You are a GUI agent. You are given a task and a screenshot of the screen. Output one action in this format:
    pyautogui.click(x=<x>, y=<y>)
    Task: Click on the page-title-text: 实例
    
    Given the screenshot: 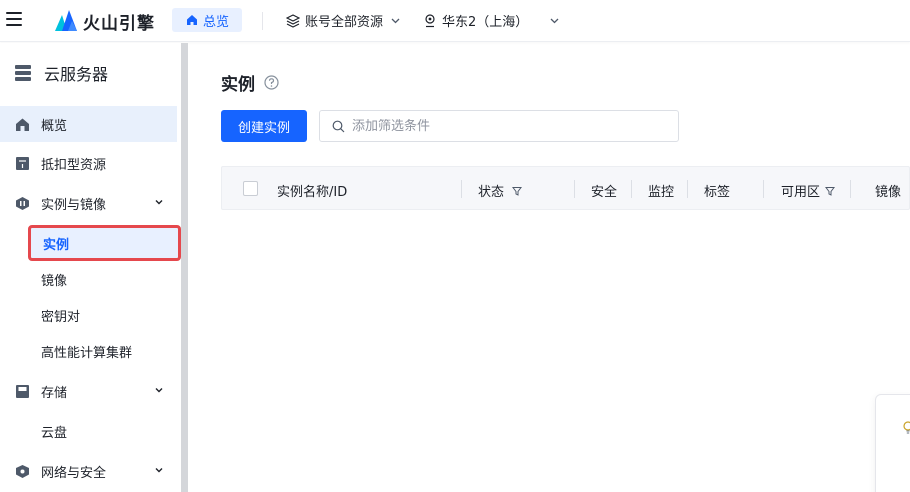 What is the action you would take?
    pyautogui.click(x=238, y=85)
    